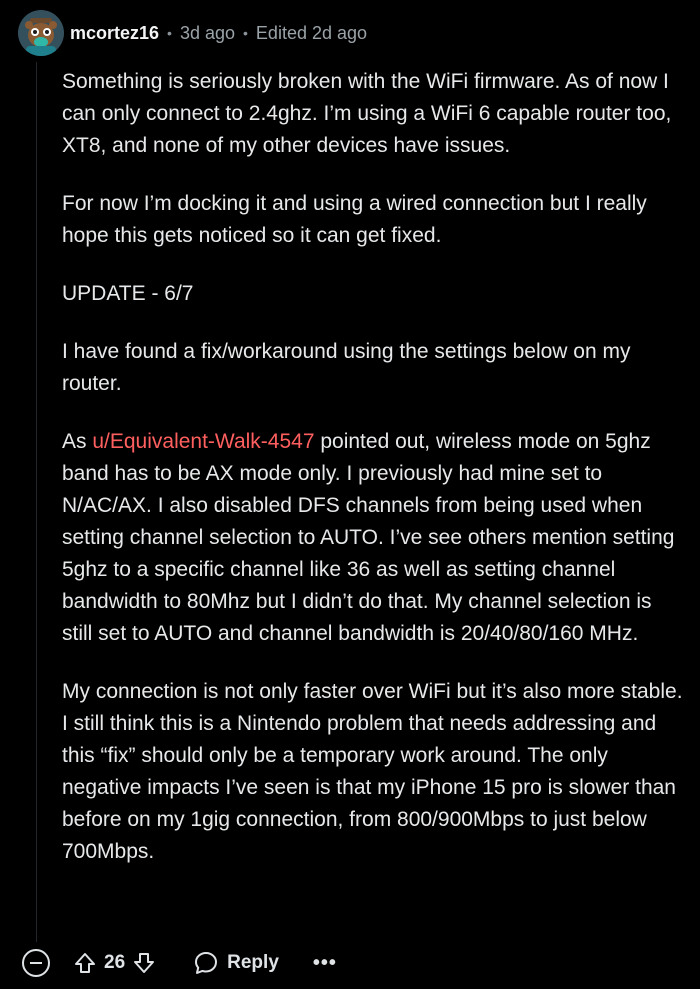  I want to click on avatar, so click(41, 33).